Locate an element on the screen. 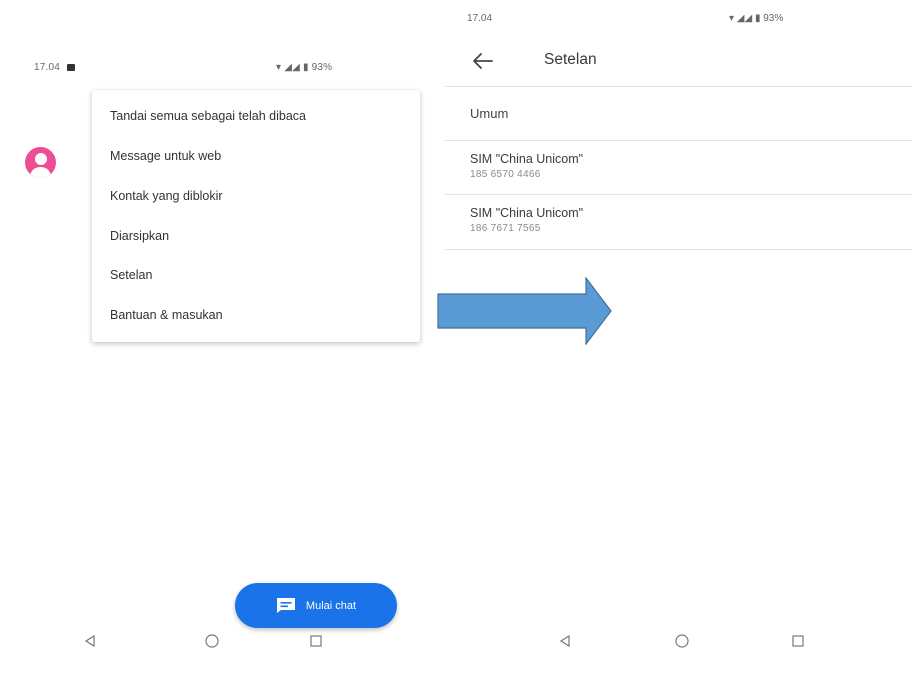  page-title: Setelan is located at coordinates (570, 59).